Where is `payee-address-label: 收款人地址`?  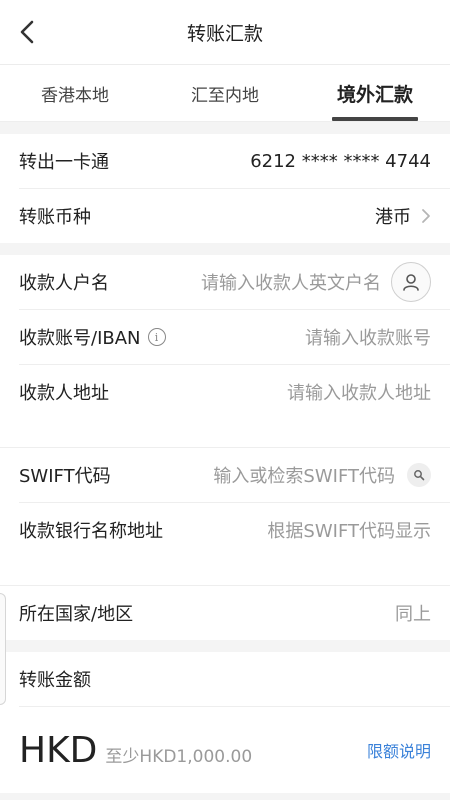 payee-address-label: 收款人地址 is located at coordinates (64, 393).